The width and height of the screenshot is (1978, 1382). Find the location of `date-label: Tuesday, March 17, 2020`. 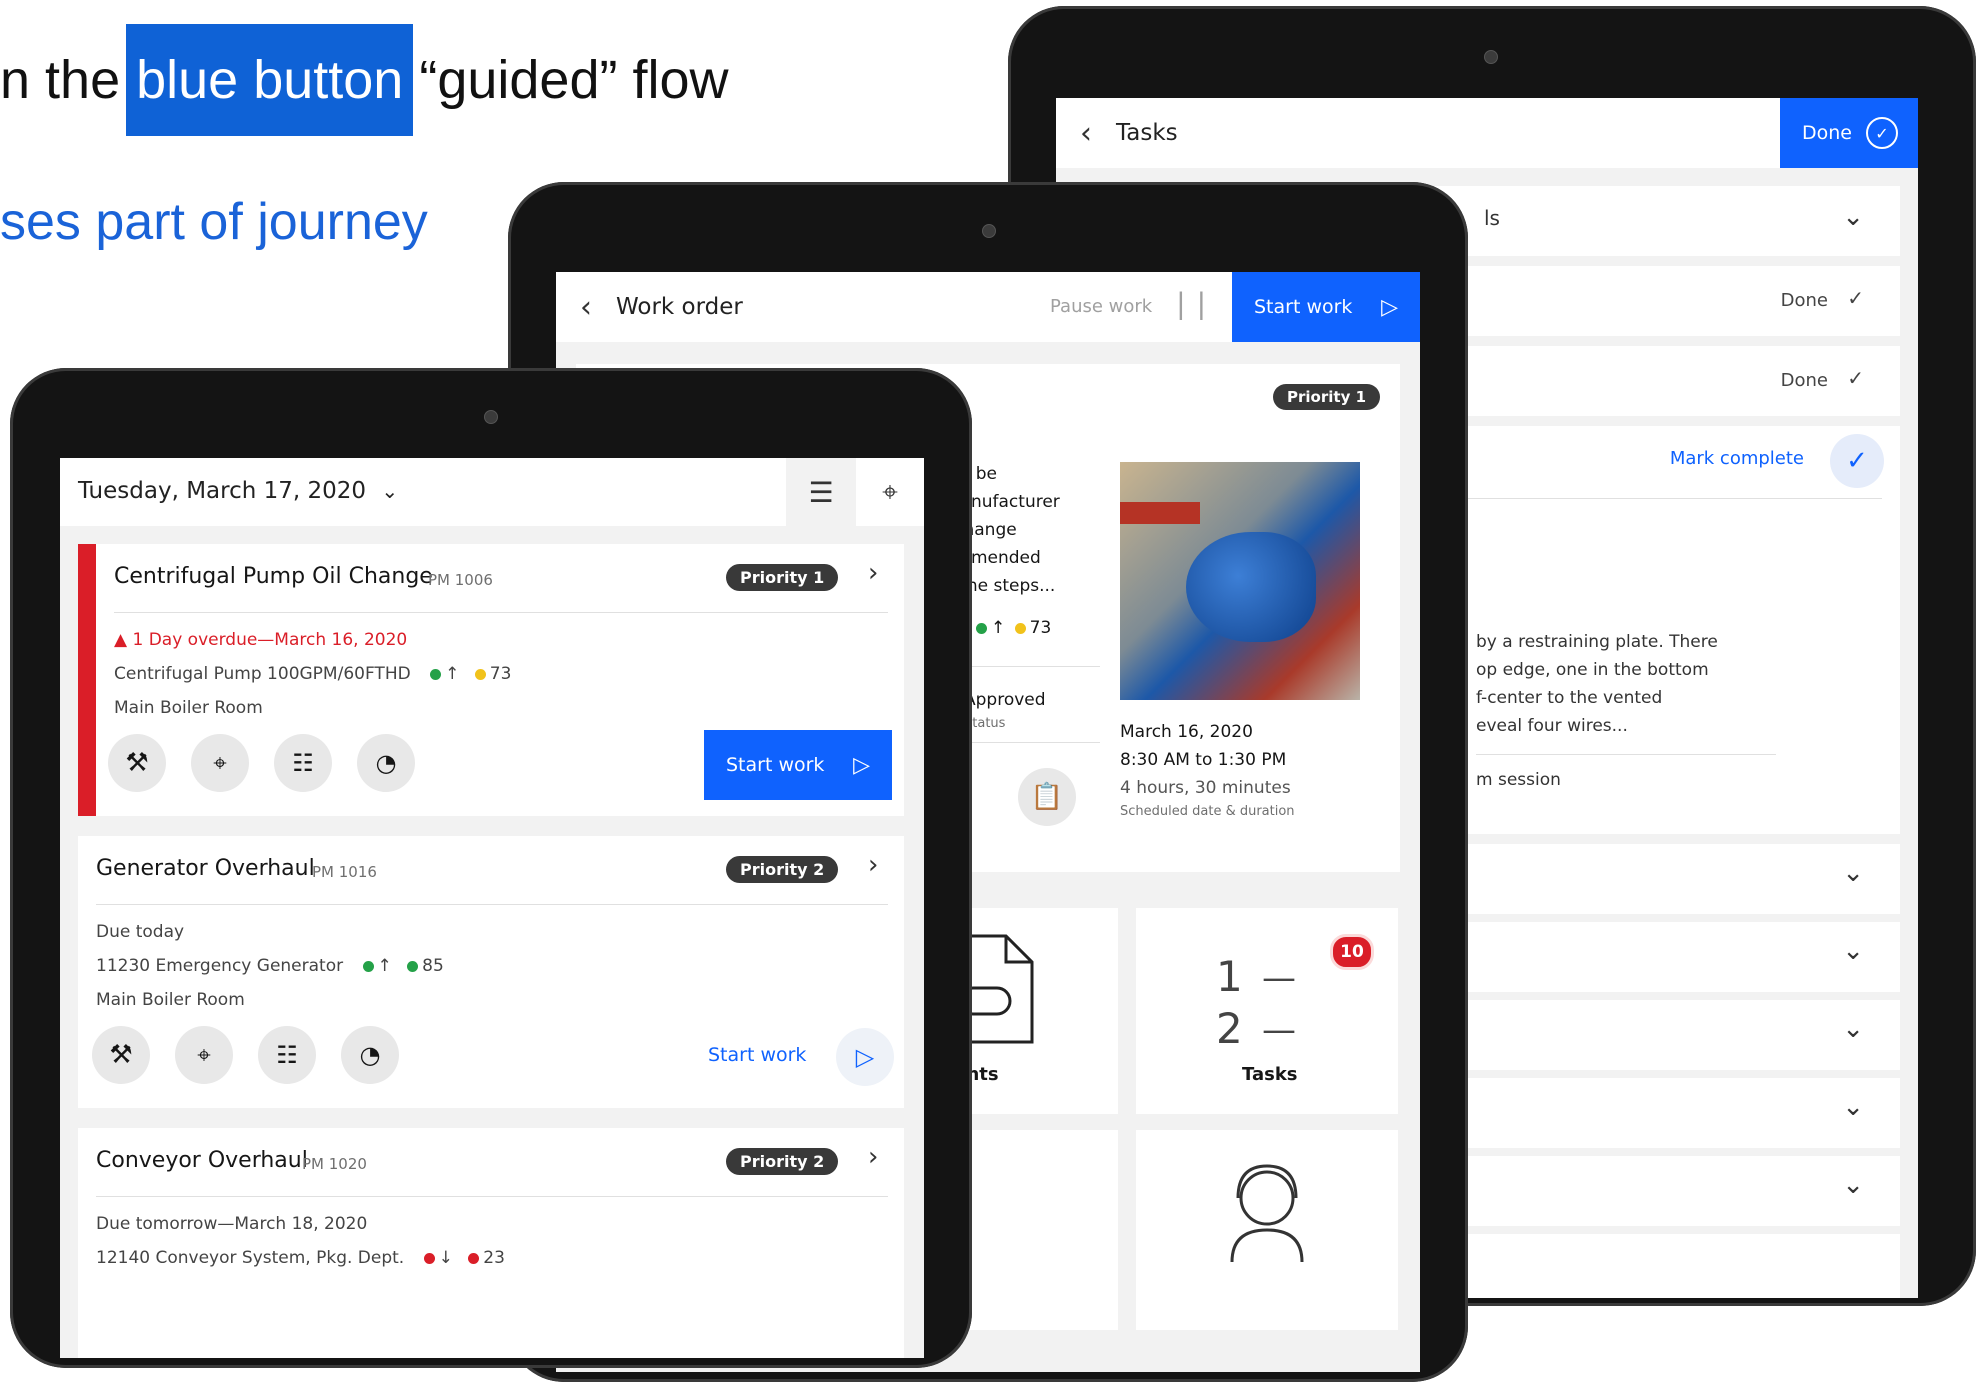

date-label: Tuesday, March 17, 2020 is located at coordinates (222, 491).